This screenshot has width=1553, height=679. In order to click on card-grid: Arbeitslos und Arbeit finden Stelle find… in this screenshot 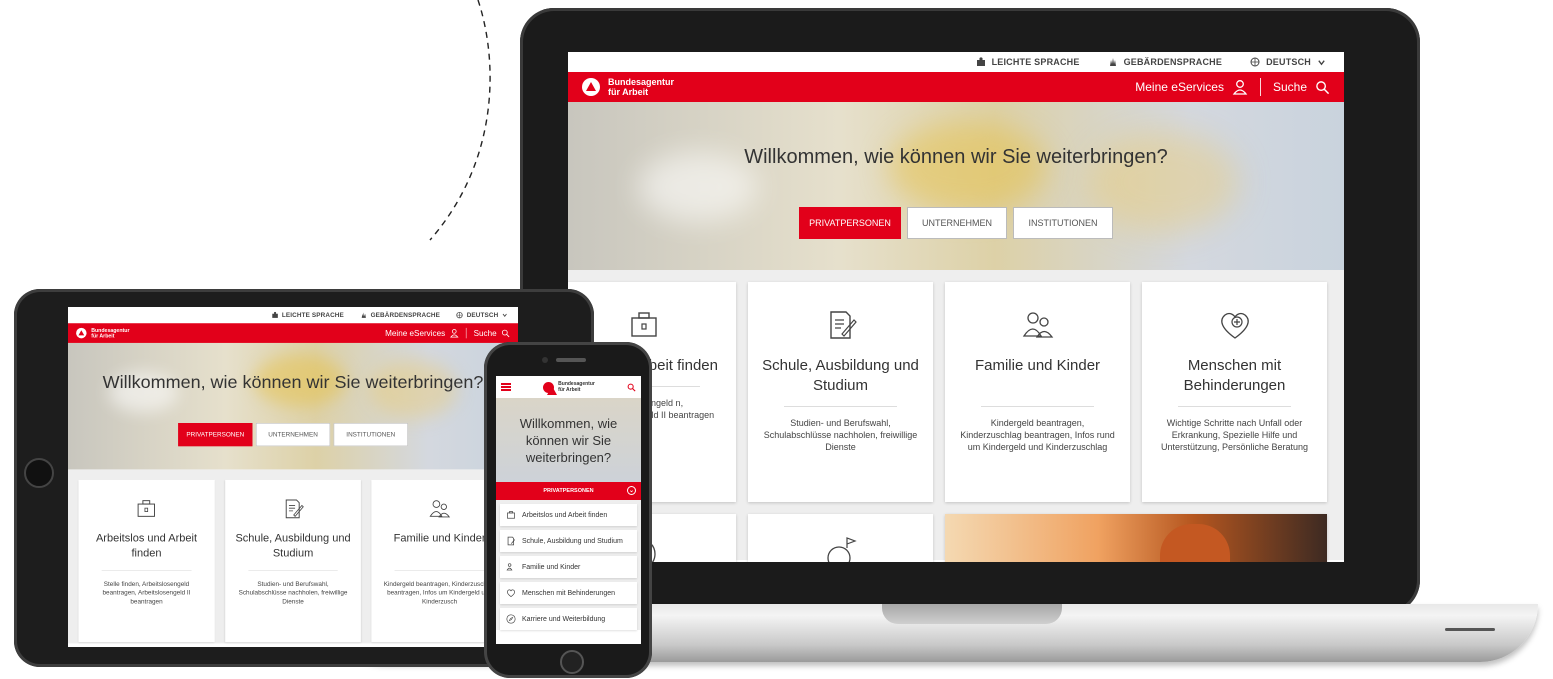, I will do `click(293, 556)`.